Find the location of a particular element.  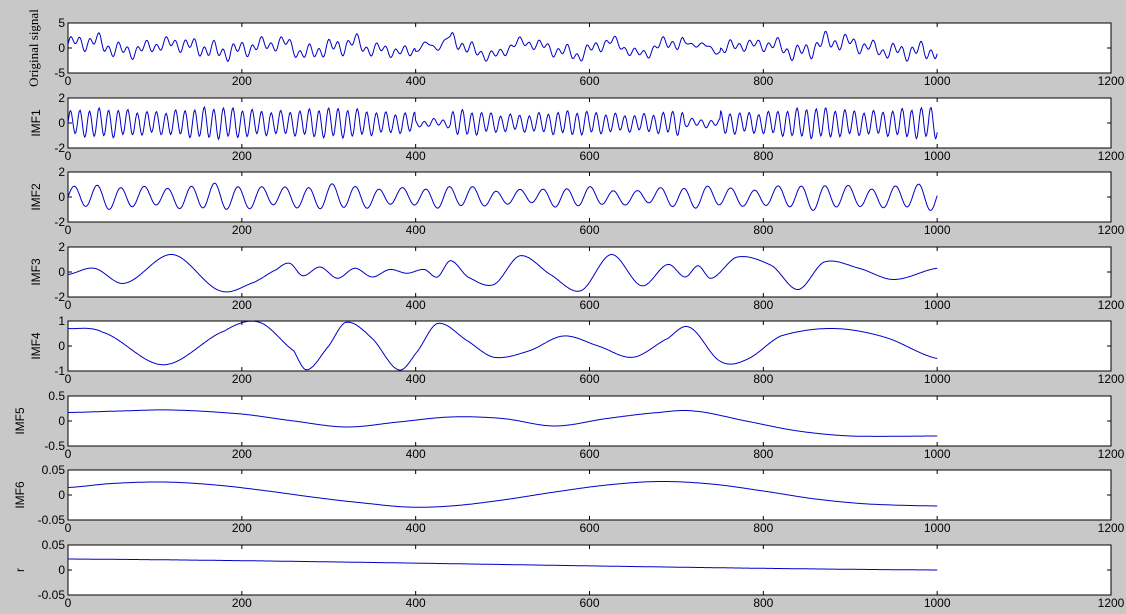

subplot-4: 0 200 400 600 800 1000 120020-2IMF3 is located at coordinates (577, 276).